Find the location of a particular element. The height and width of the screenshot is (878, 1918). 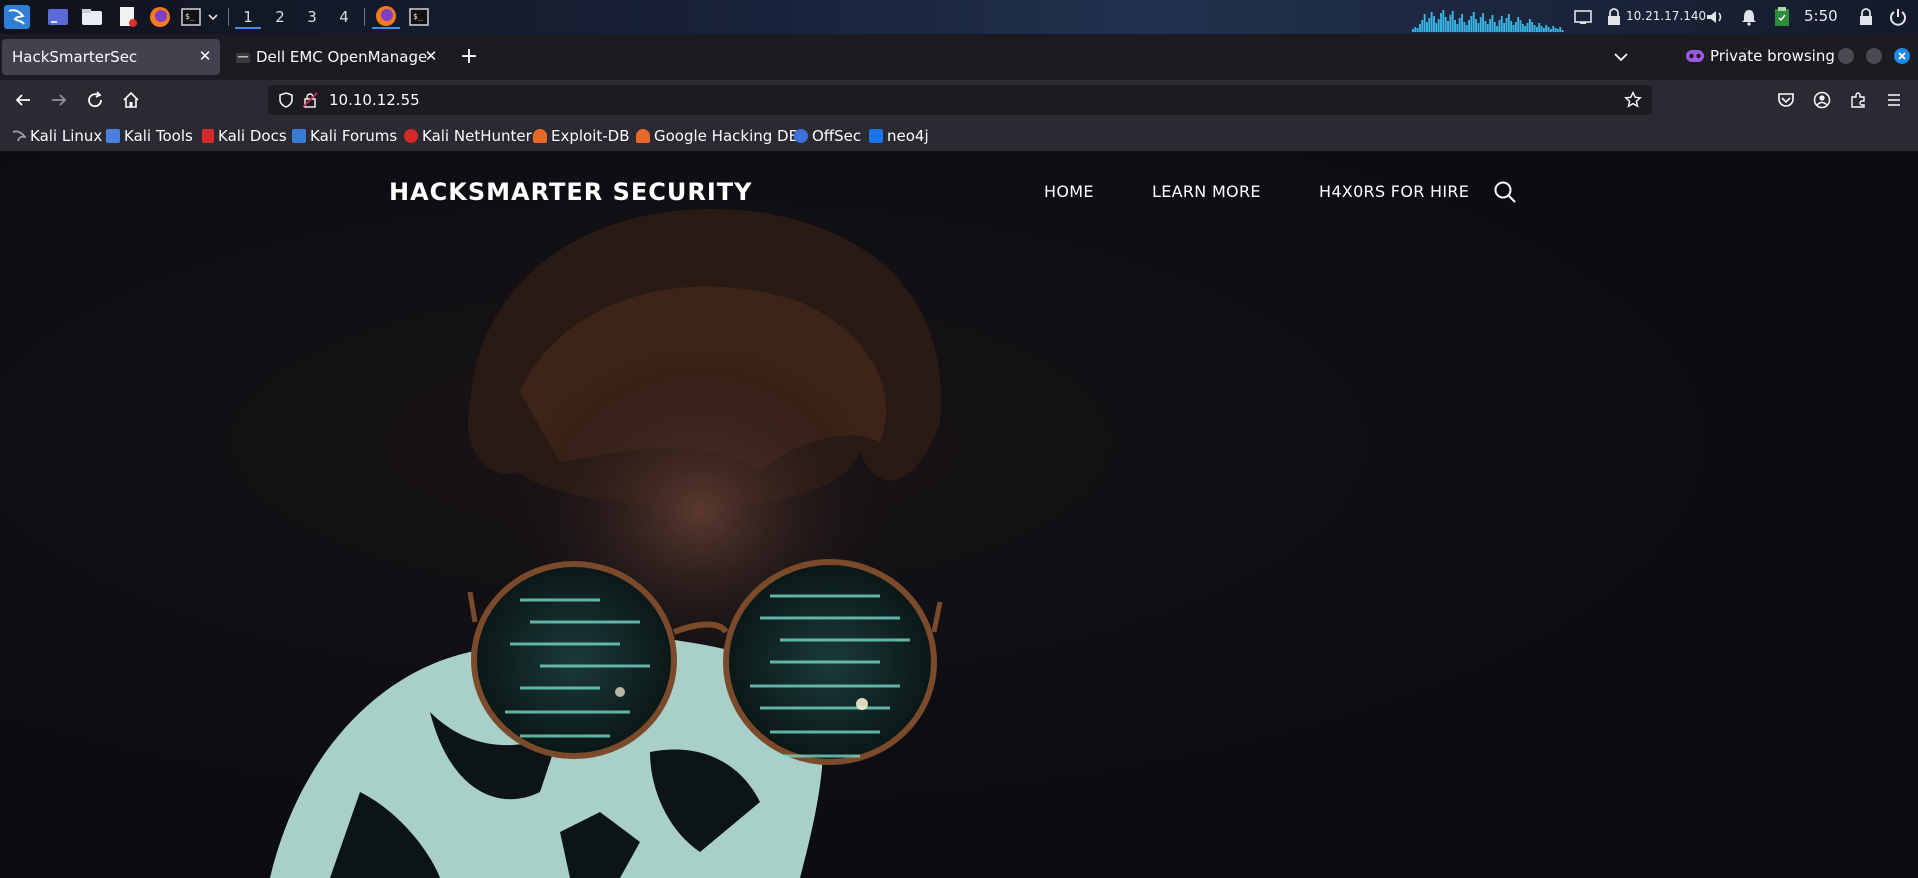

workspace-4: 4 is located at coordinates (344, 17).